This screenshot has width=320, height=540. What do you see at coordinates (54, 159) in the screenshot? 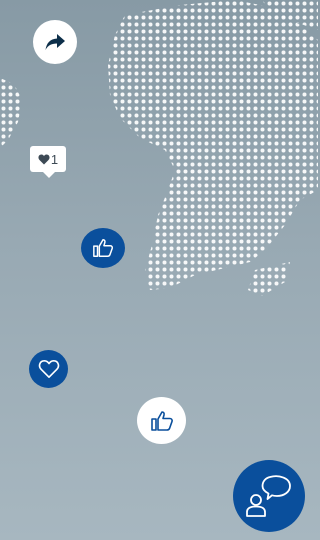
I see `like-count-value: 1` at bounding box center [54, 159].